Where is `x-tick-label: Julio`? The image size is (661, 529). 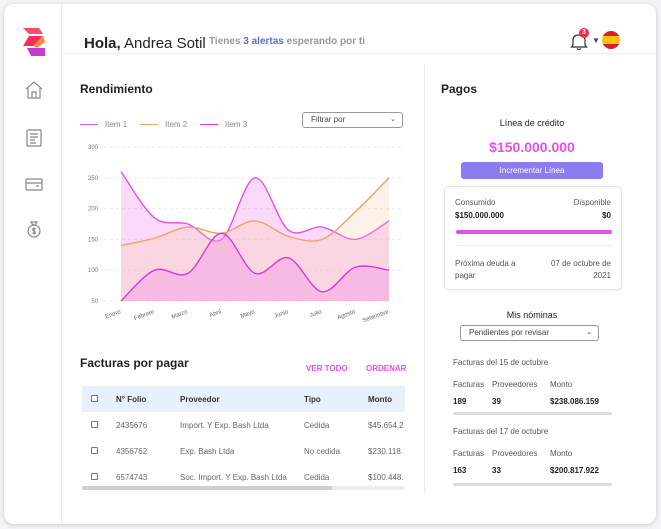 x-tick-label: Julio is located at coordinates (316, 314).